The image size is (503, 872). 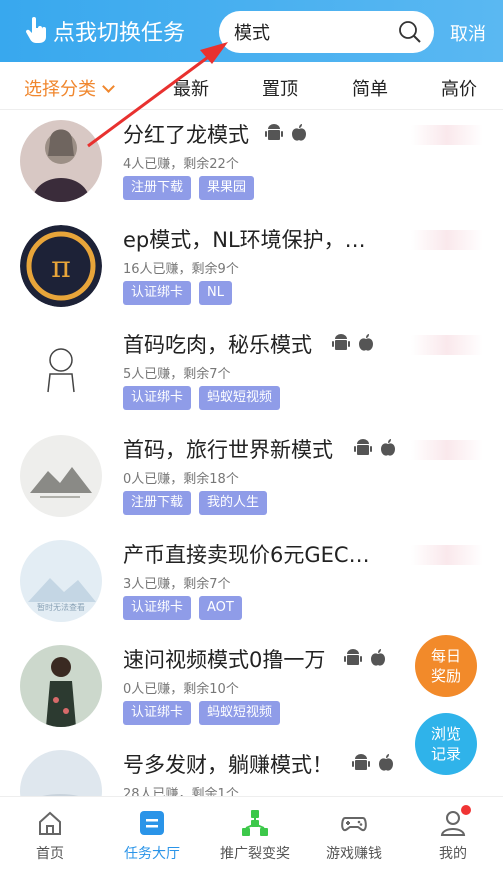 I want to click on daily-reward-button: 每日 奖励, so click(x=446, y=666).